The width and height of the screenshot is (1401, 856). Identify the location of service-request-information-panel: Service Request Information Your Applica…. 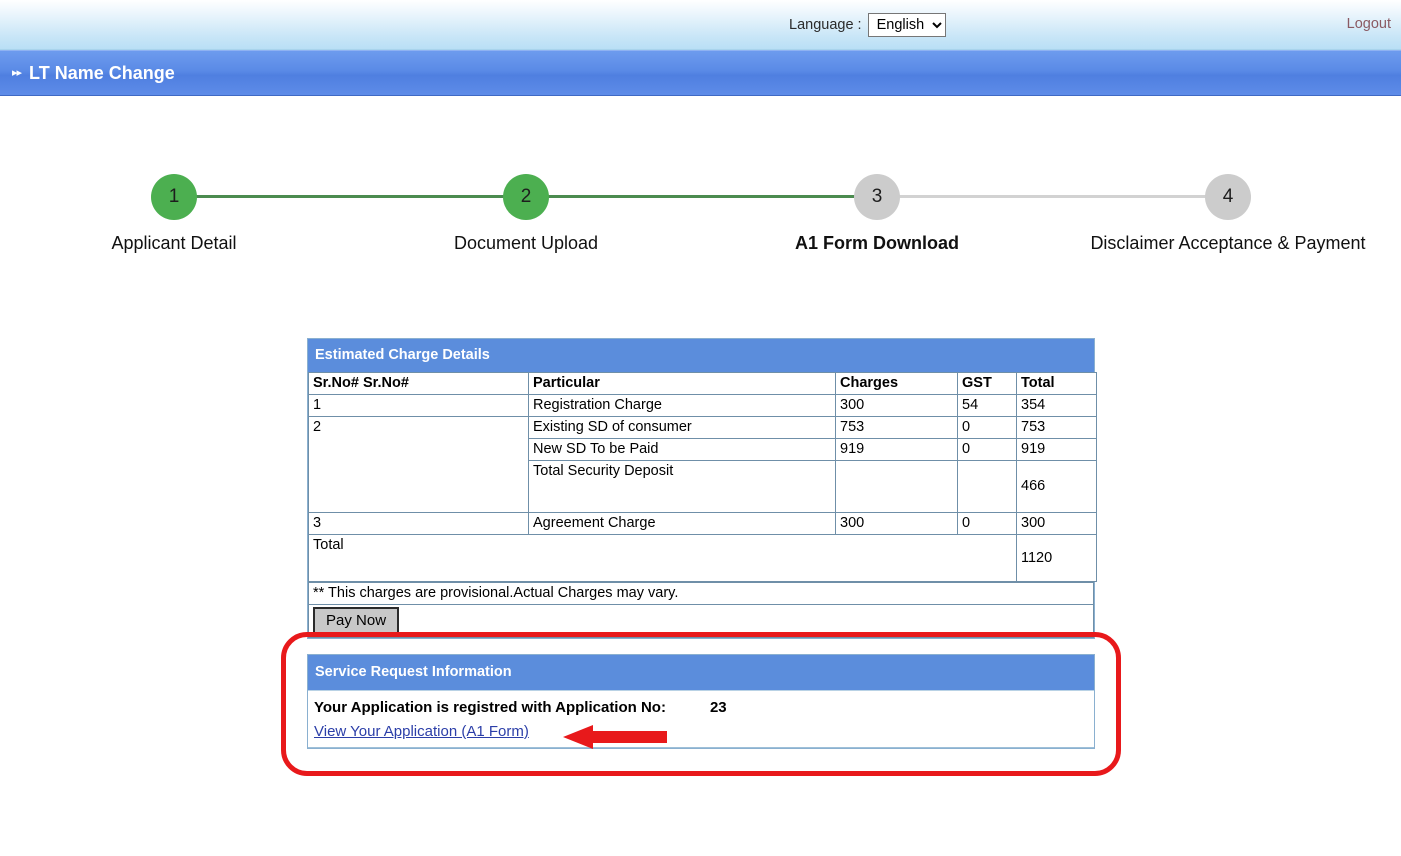
(701, 701).